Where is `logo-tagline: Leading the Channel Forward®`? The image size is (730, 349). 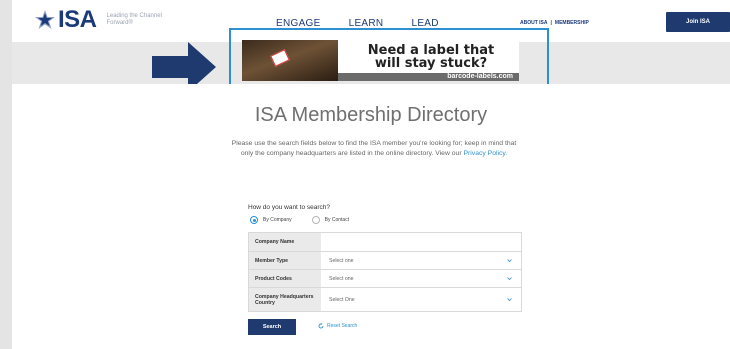
logo-tagline: Leading the Channel Forward® is located at coordinates (134, 19).